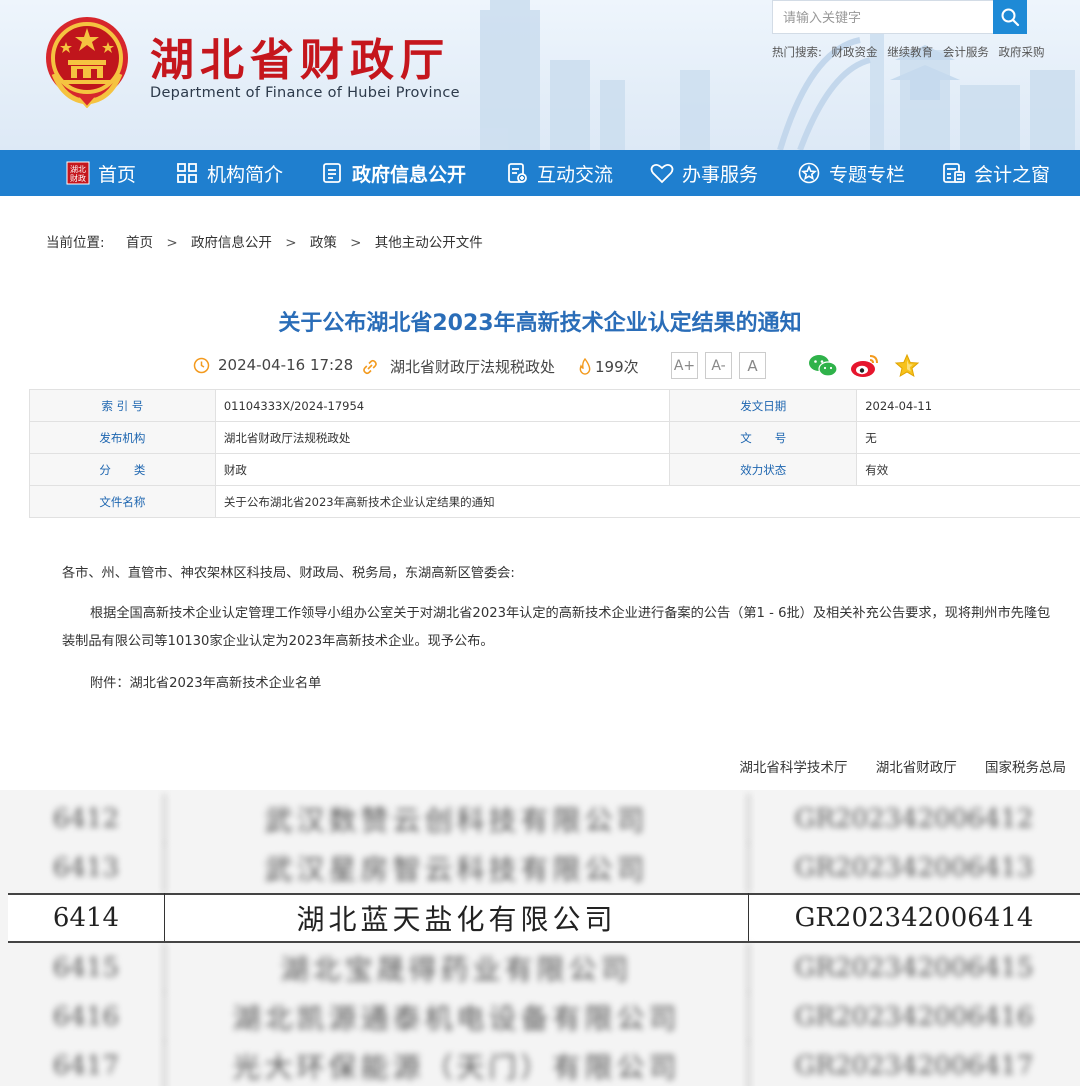 This screenshot has height=1086, width=1080. I want to click on nav-item-interaction: 互动交流, so click(559, 173).